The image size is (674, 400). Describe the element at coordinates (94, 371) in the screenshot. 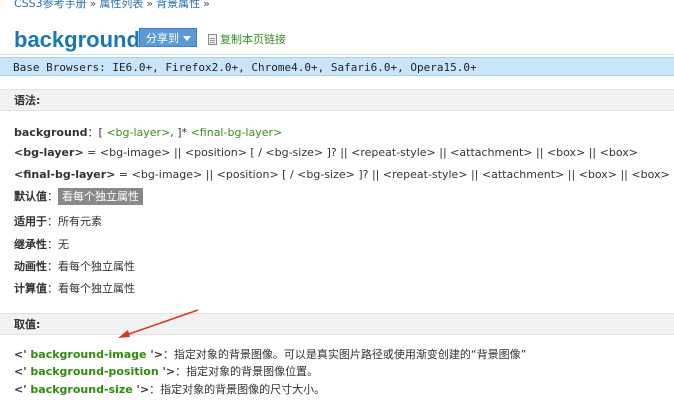

I see `background-position-link: background-position` at that location.